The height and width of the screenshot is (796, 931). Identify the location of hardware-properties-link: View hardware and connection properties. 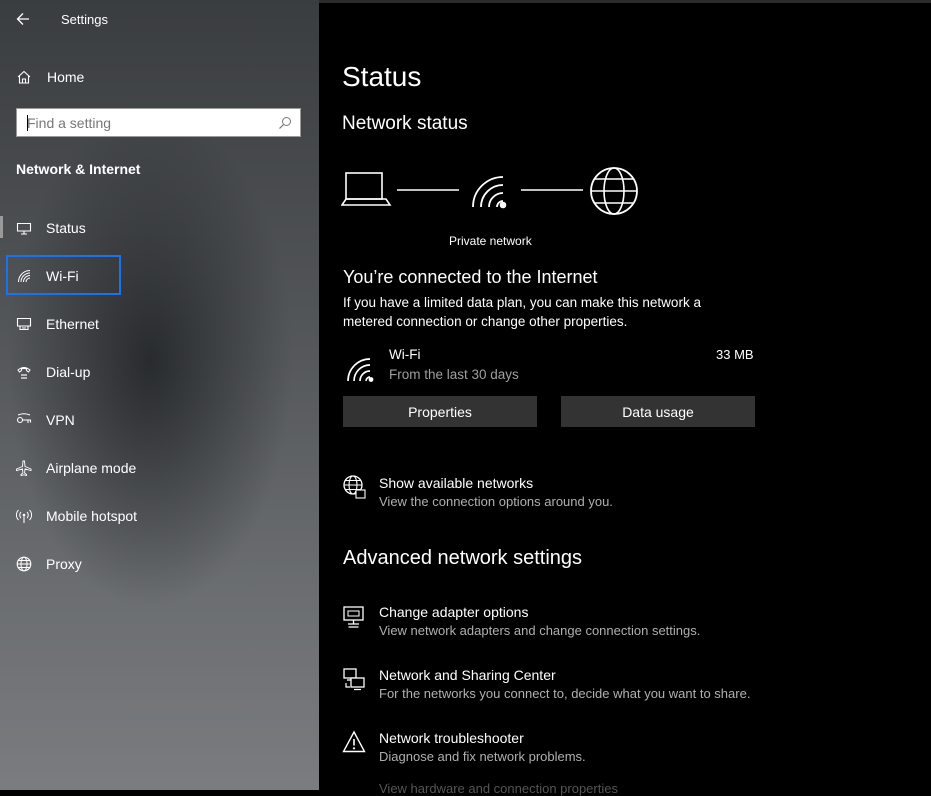
(498, 788).